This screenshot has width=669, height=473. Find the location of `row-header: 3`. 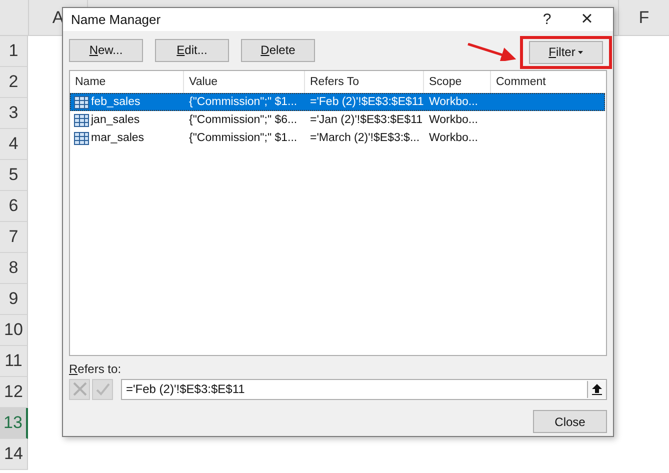

row-header: 3 is located at coordinates (14, 113).